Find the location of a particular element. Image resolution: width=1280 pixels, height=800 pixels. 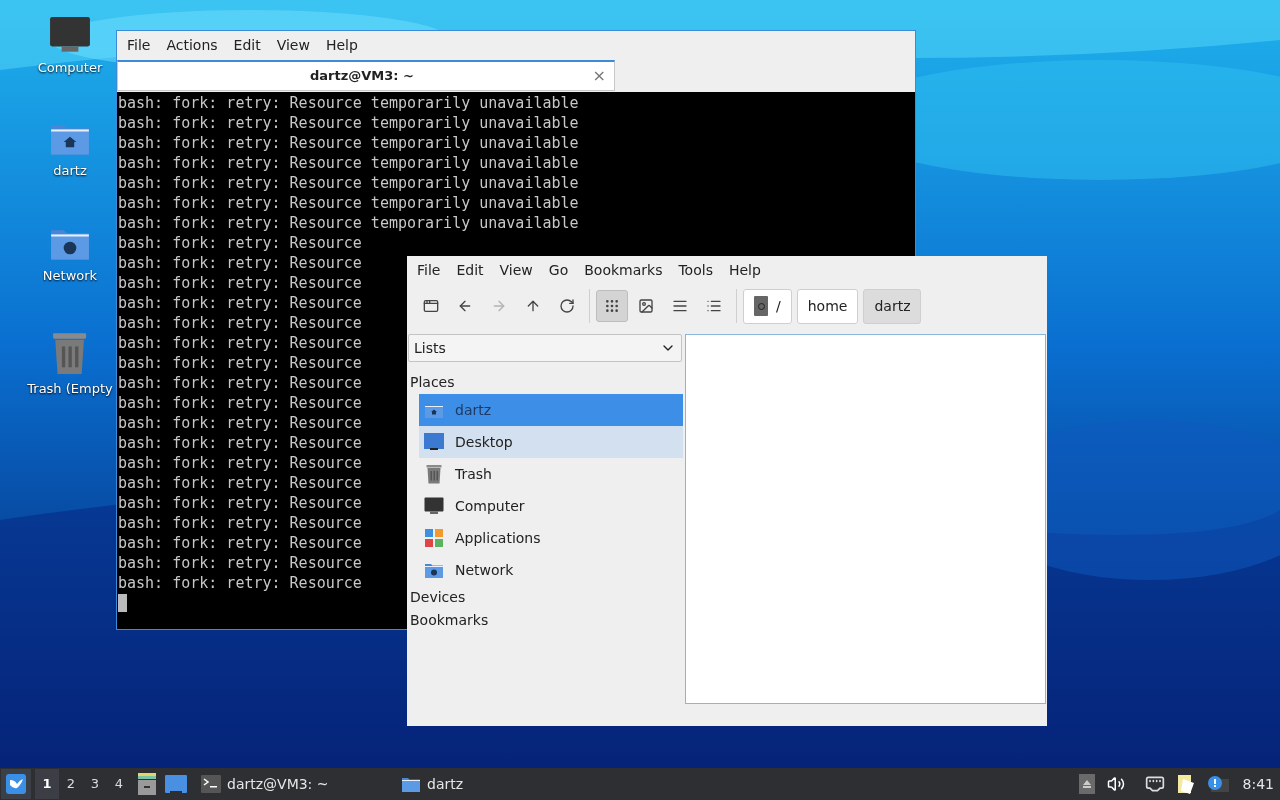

sidebar-label: Applications is located at coordinates (498, 538).